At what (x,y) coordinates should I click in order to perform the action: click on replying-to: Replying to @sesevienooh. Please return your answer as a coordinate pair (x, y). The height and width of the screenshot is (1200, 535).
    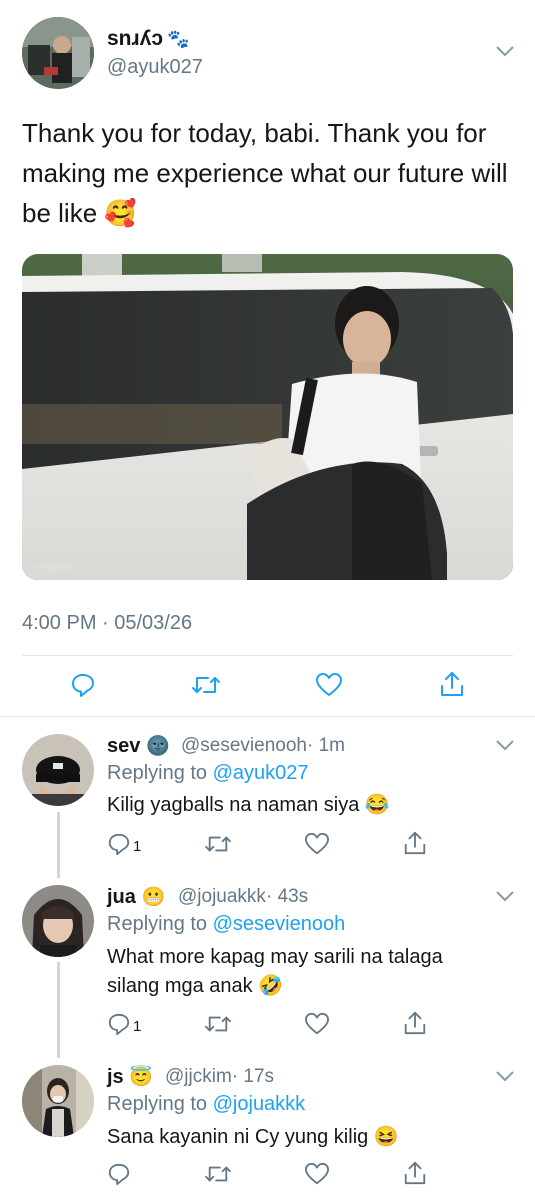
    Looking at the image, I should click on (226, 924).